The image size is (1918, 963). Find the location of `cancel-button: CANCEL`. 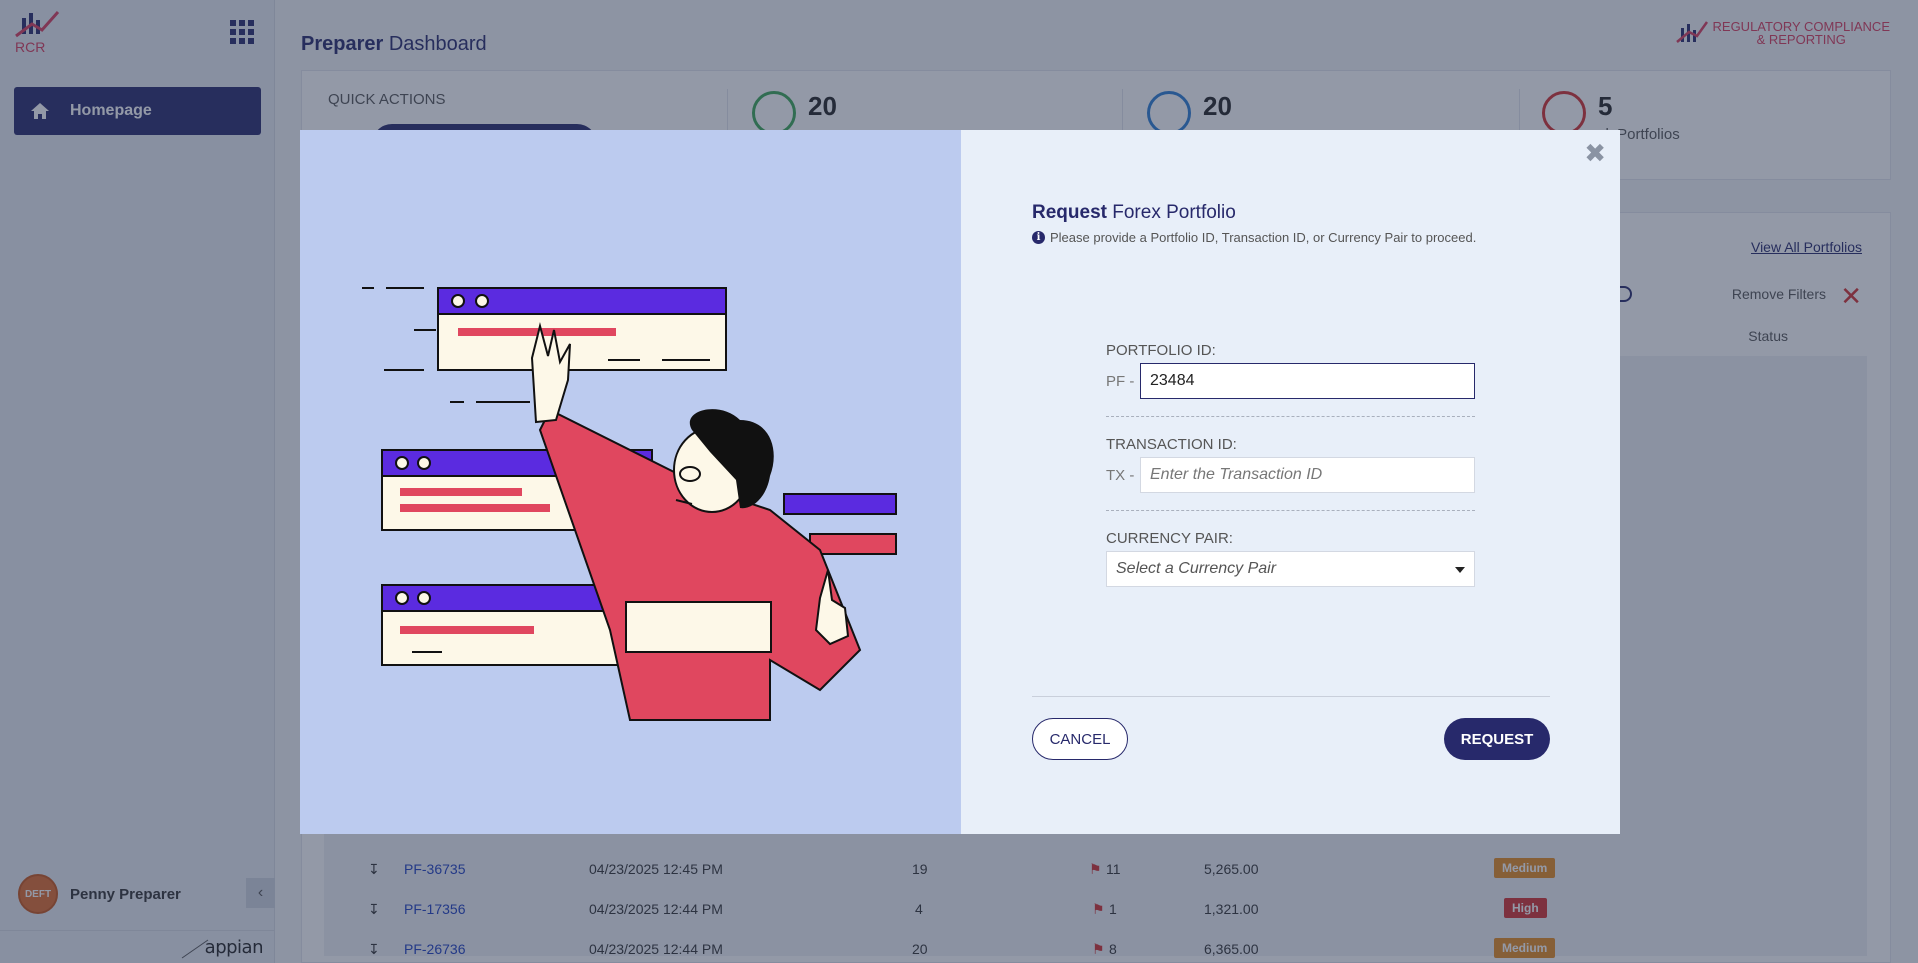

cancel-button: CANCEL is located at coordinates (1080, 739).